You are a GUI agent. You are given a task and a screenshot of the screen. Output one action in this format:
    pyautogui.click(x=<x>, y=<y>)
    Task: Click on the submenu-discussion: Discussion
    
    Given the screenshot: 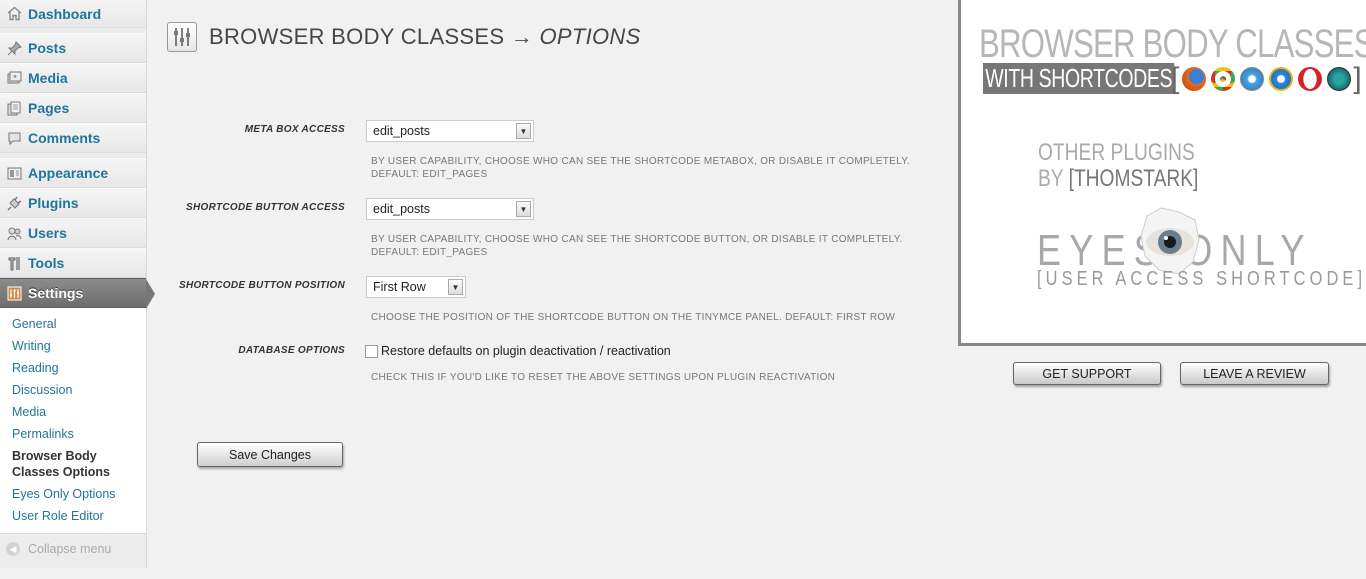 What is the action you would take?
    pyautogui.click(x=73, y=390)
    